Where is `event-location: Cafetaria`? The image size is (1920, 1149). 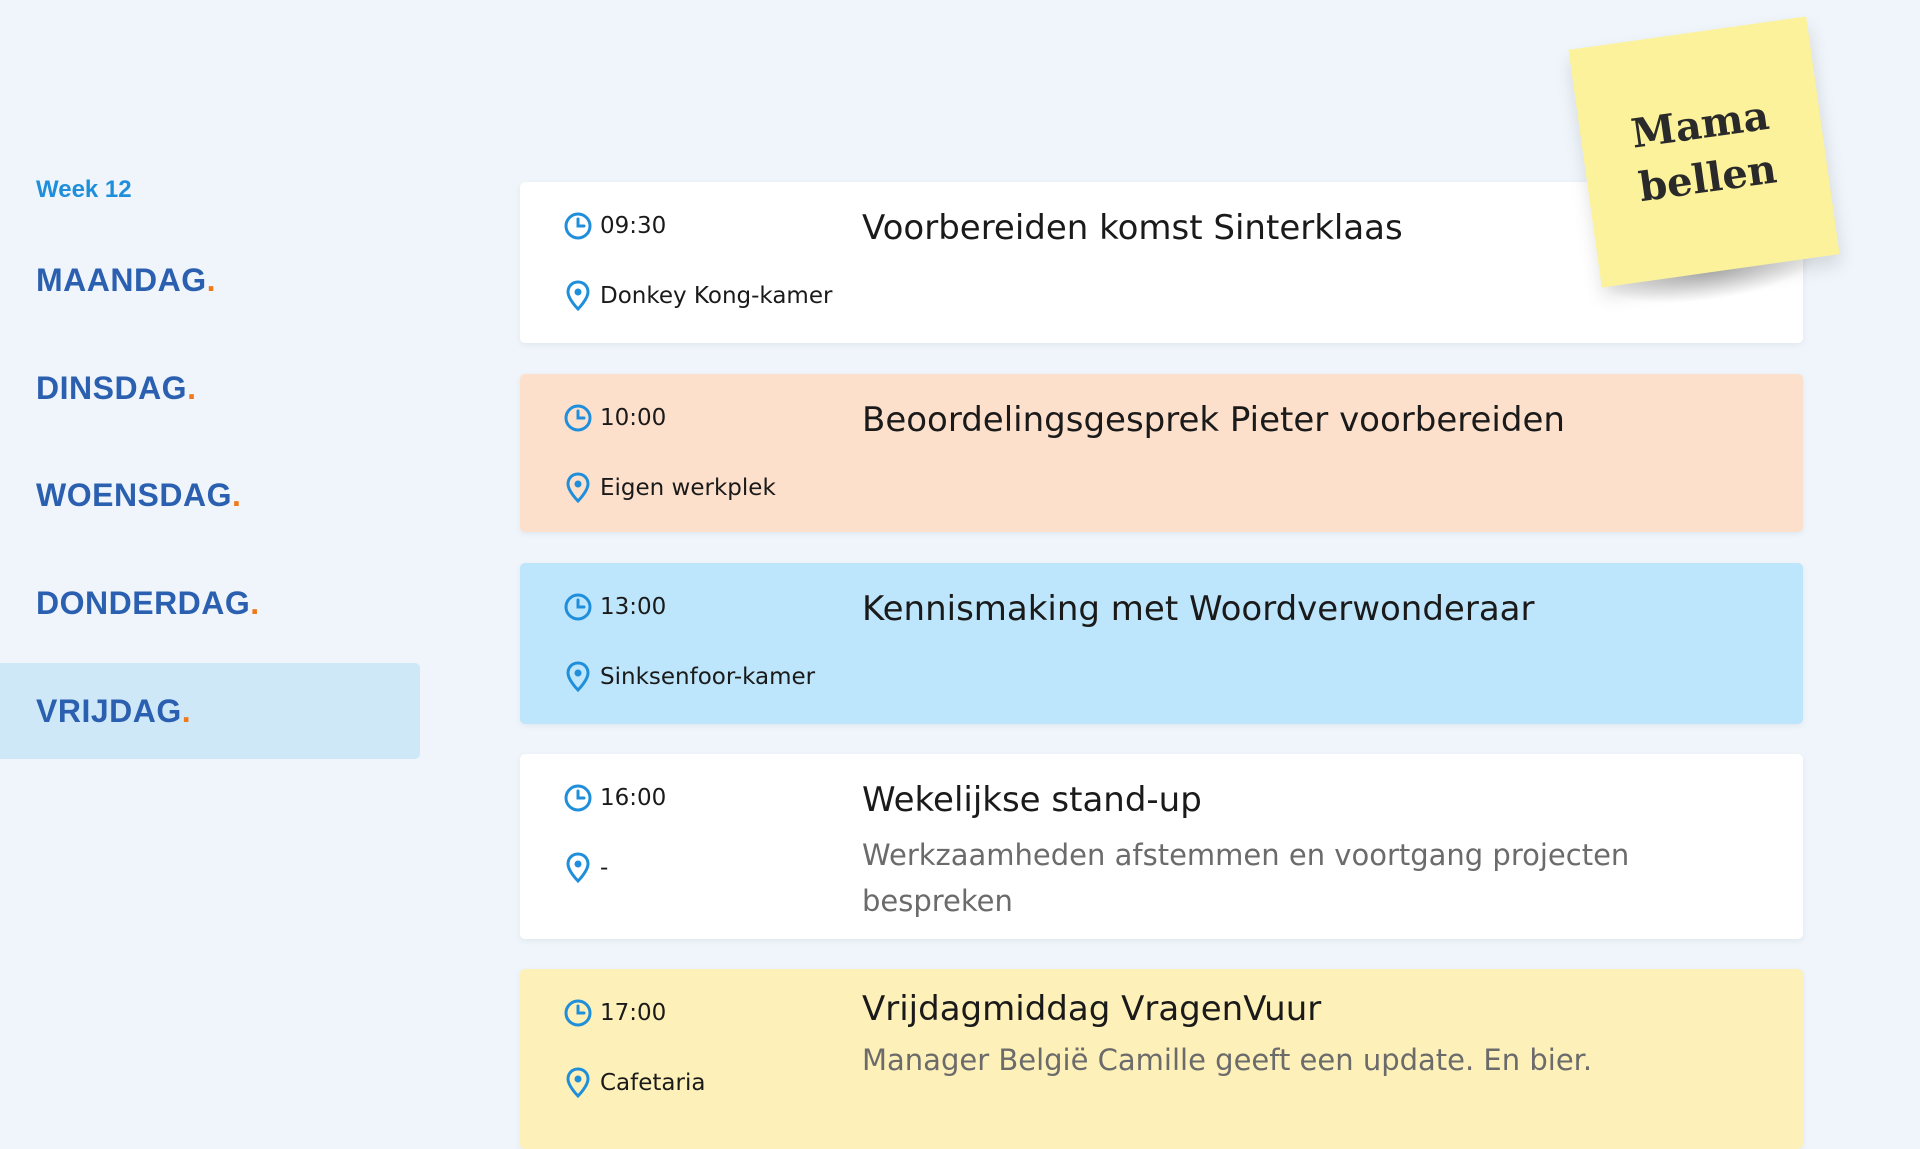
event-location: Cafetaria is located at coordinates (633, 1083).